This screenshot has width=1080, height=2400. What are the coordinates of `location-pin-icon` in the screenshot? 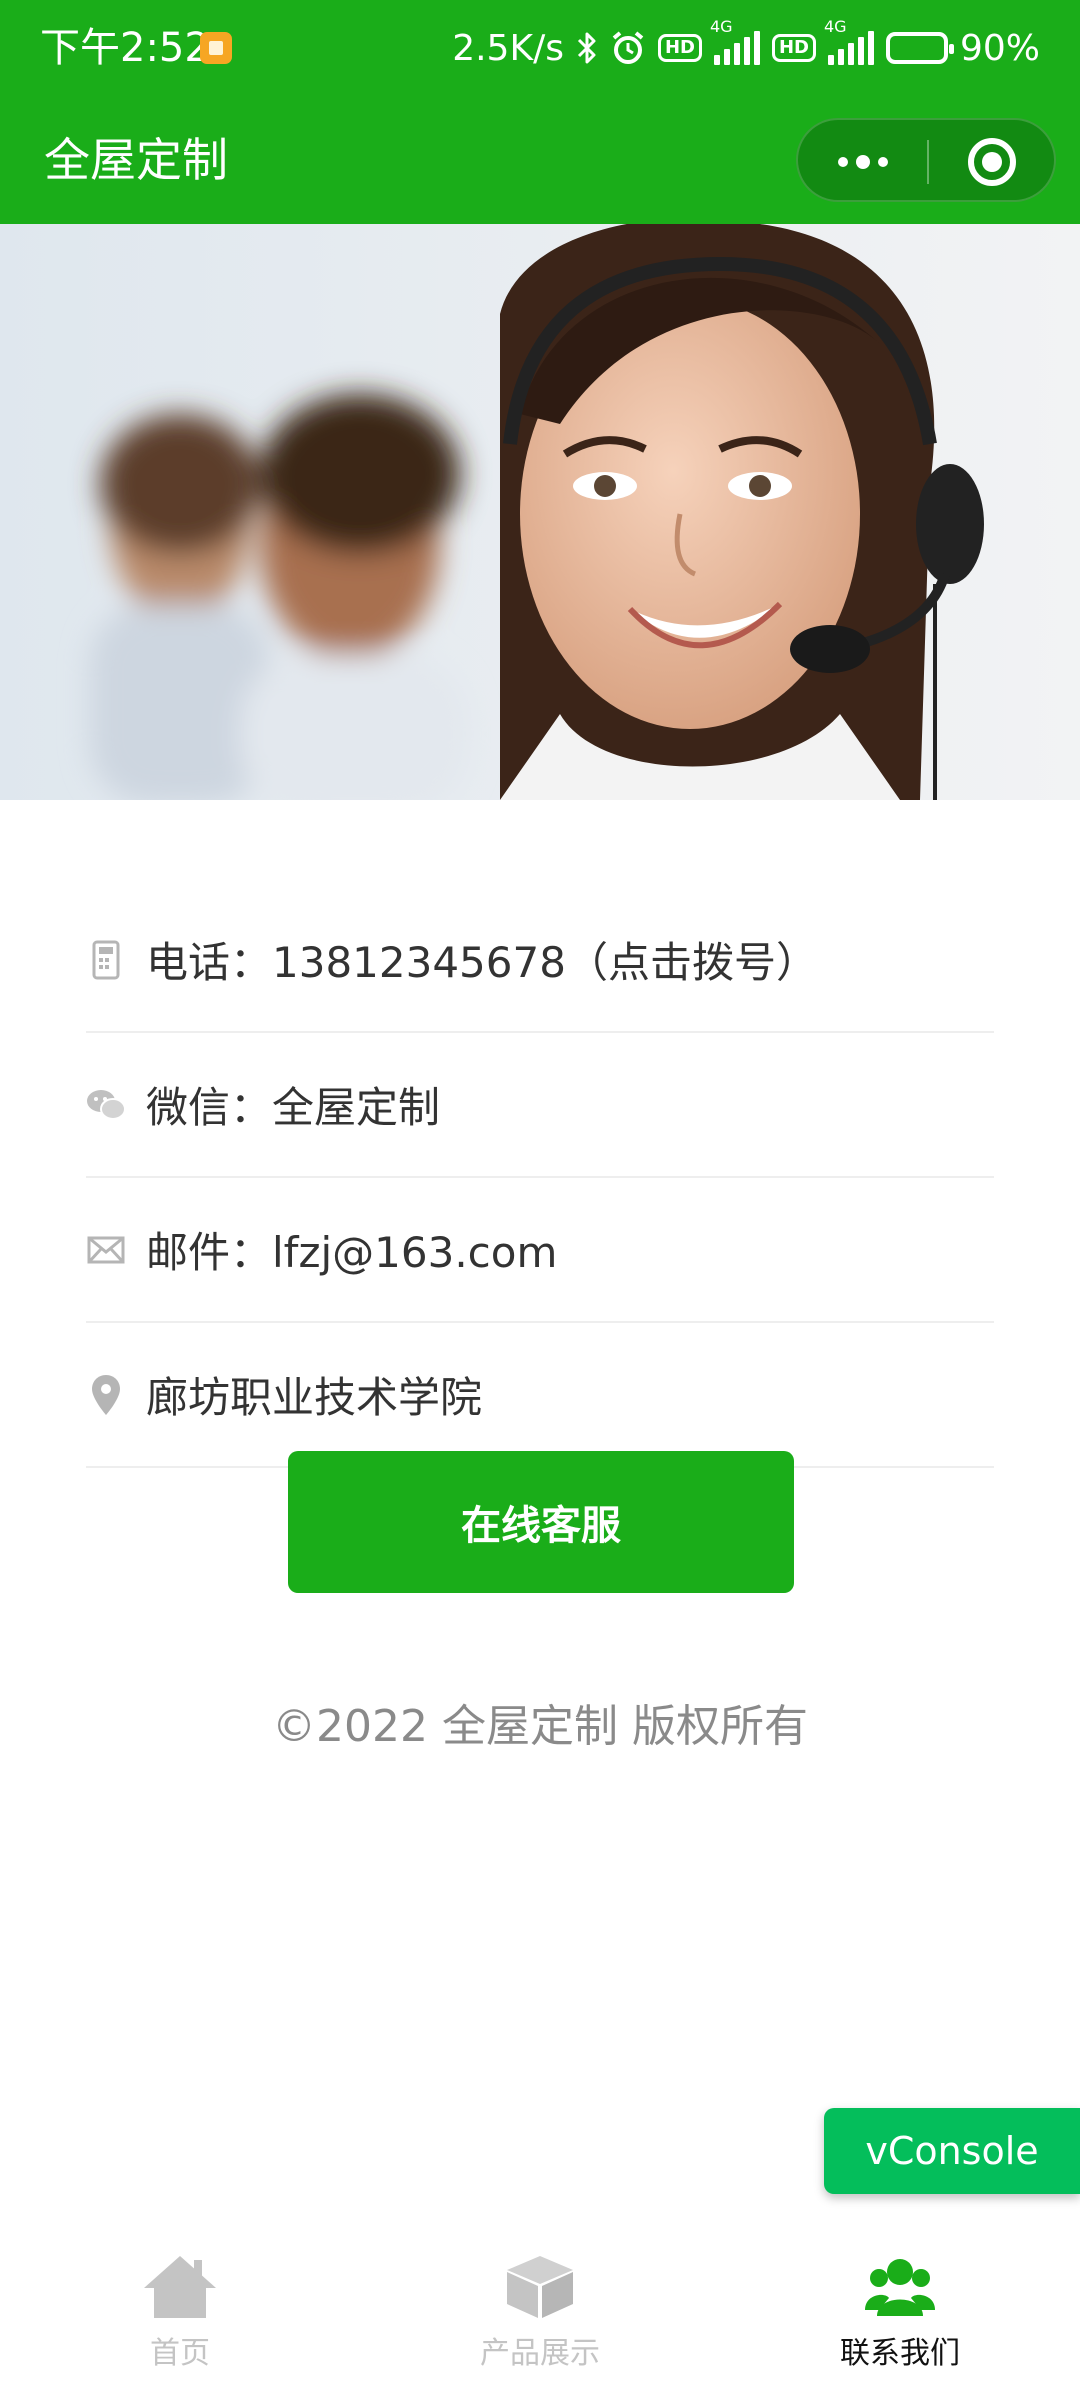 It's located at (106, 1394).